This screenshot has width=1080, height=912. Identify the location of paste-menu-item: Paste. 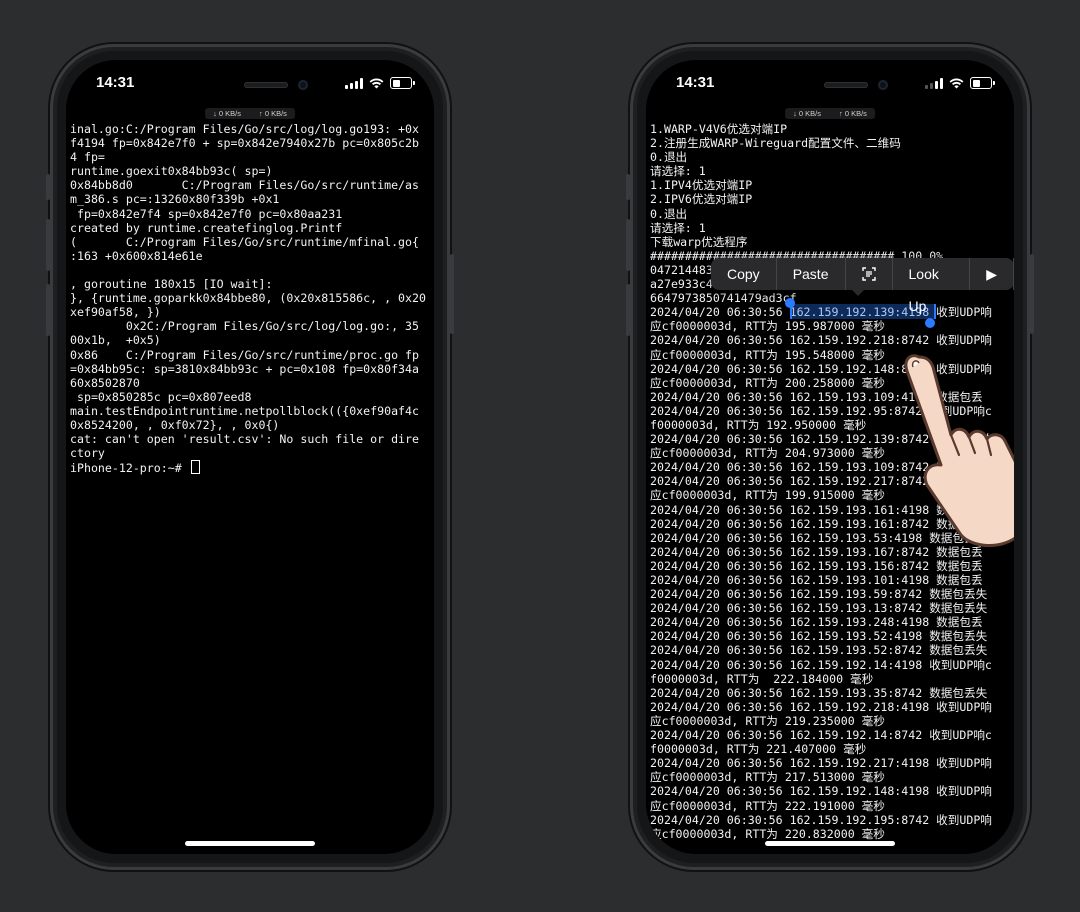
(811, 274).